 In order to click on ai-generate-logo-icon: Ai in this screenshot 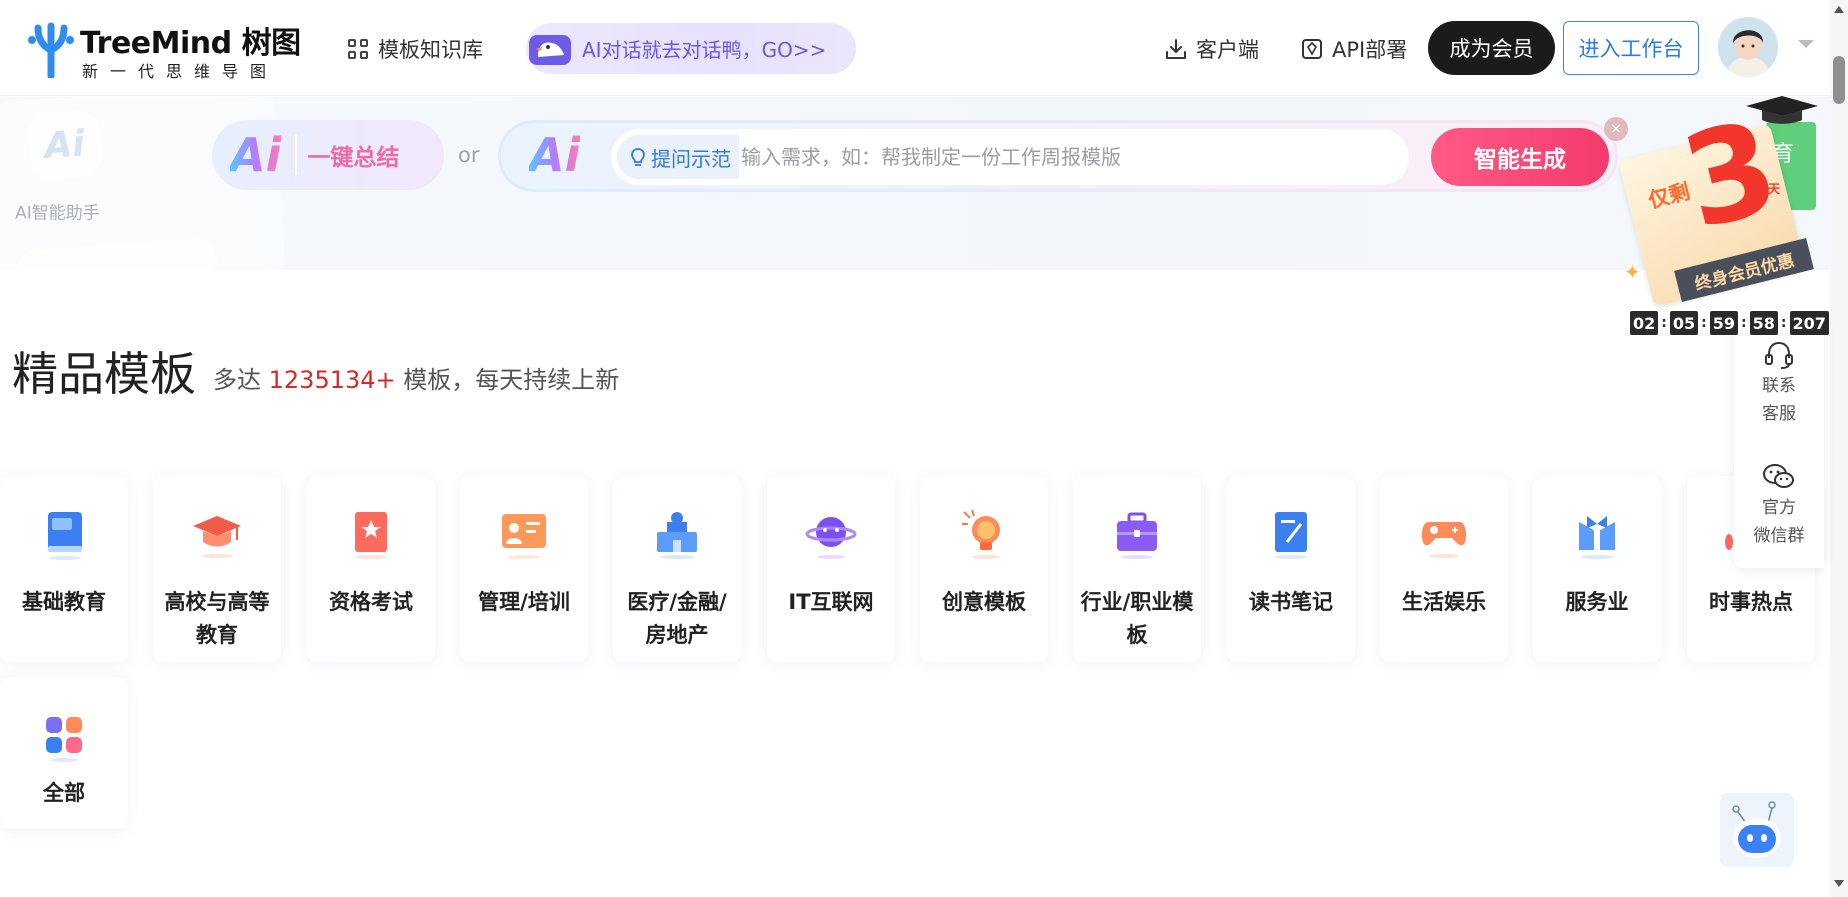, I will do `click(555, 155)`.